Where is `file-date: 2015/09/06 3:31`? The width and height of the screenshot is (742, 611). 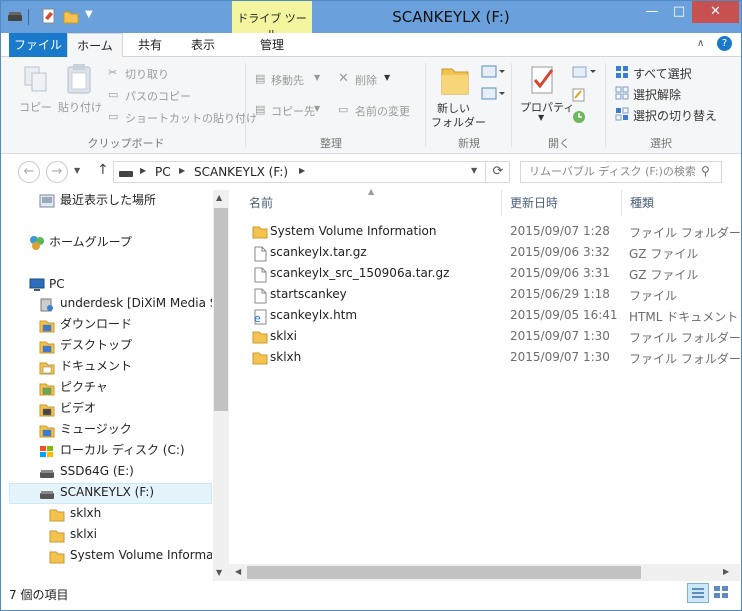
file-date: 2015/09/06 3:31 is located at coordinates (560, 273).